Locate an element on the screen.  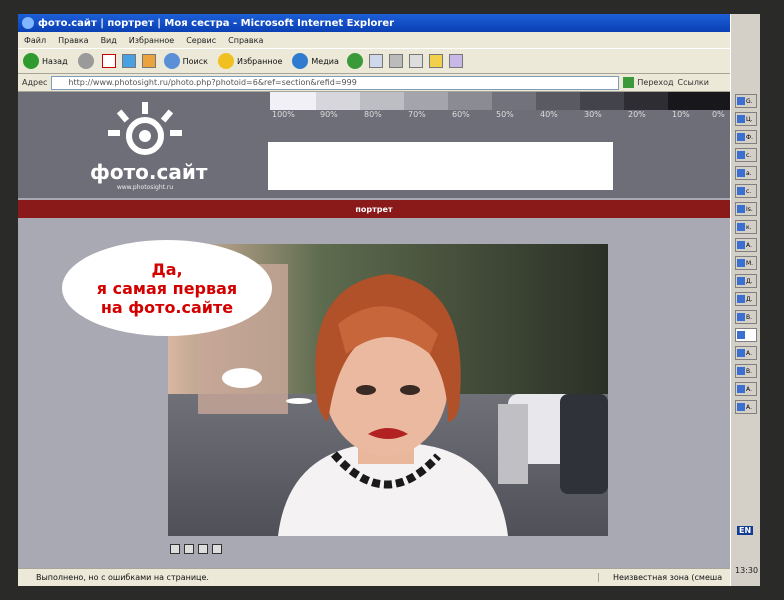
language-indicator: EN is located at coordinates (745, 530).